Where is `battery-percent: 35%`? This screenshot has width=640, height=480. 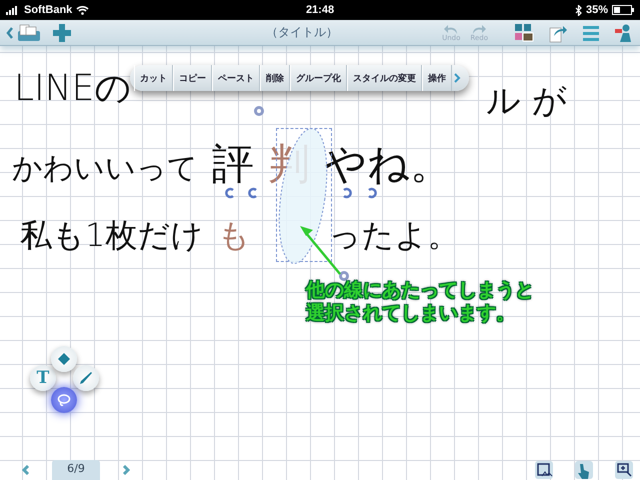 battery-percent: 35% is located at coordinates (597, 10).